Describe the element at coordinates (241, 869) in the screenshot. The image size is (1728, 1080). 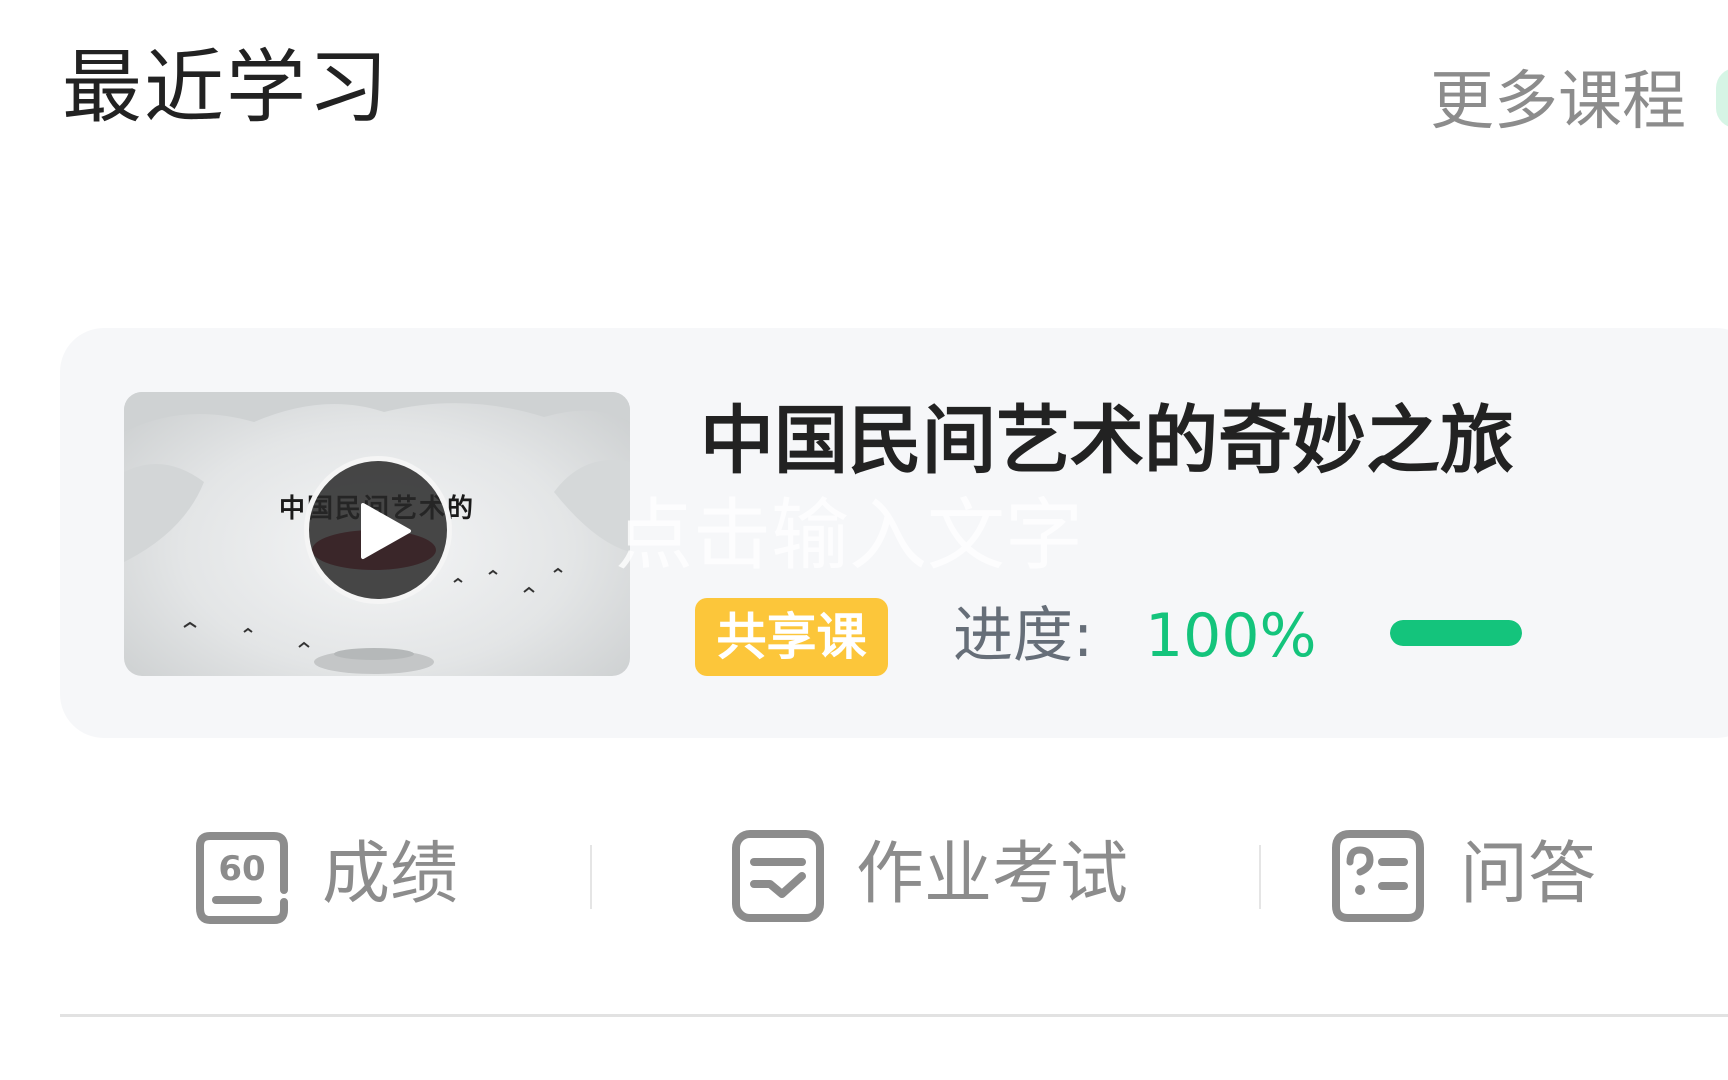
I see `score-icon-text: 60` at that location.